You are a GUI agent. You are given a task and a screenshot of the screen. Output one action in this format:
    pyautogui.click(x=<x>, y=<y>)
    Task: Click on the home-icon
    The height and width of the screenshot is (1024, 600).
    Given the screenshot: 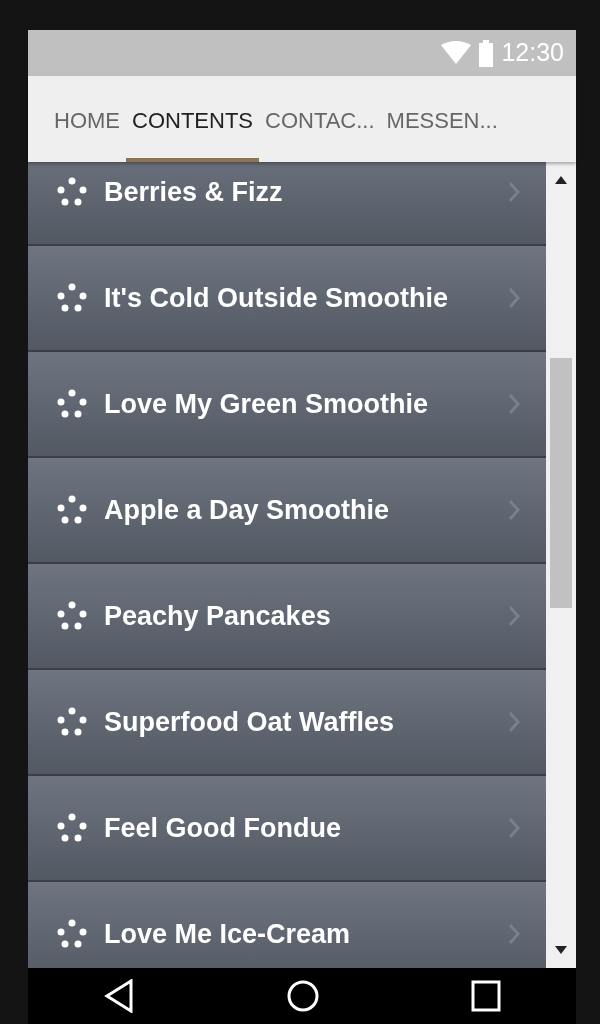 What is the action you would take?
    pyautogui.click(x=303, y=996)
    